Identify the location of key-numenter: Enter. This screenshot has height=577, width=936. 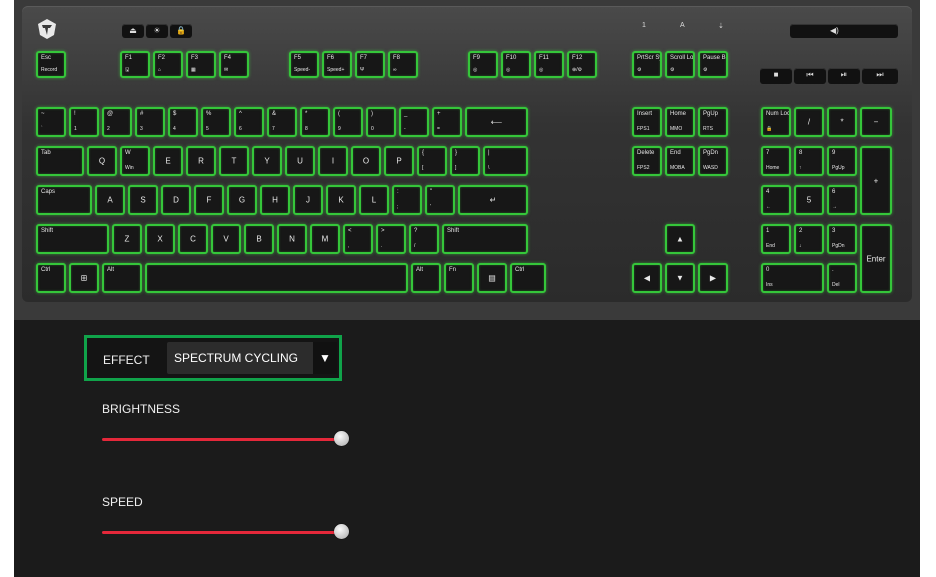
(876, 258).